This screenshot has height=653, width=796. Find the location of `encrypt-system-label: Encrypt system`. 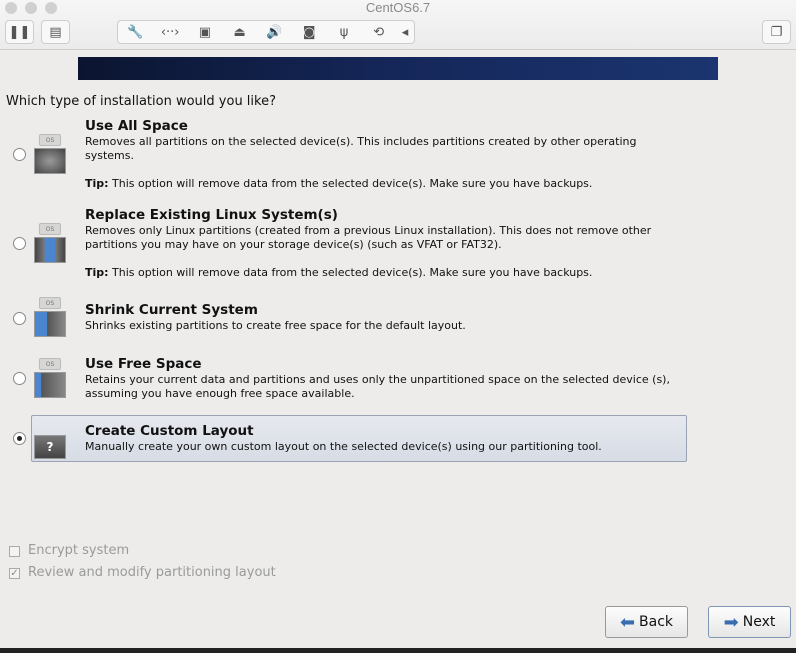

encrypt-system-label: Encrypt system is located at coordinates (79, 550).